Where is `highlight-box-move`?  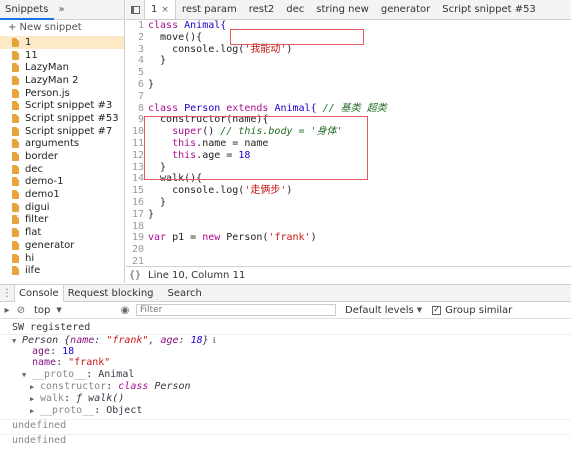 highlight-box-move is located at coordinates (297, 37).